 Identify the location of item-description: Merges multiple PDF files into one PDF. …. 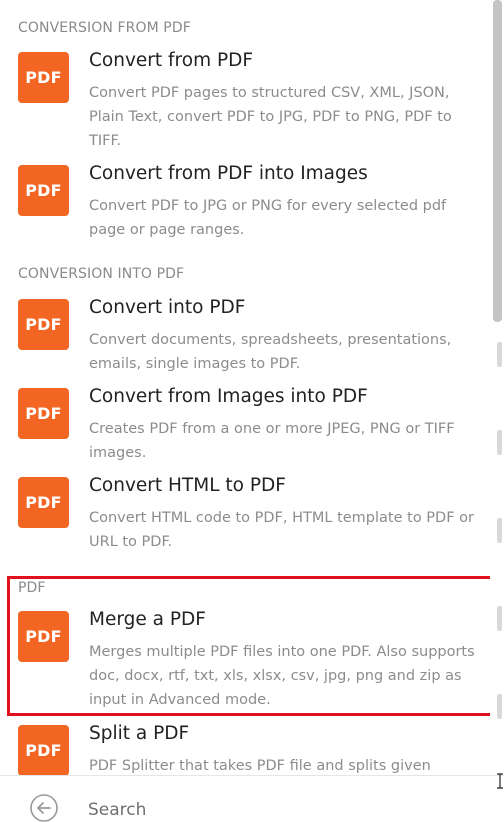
(282, 676).